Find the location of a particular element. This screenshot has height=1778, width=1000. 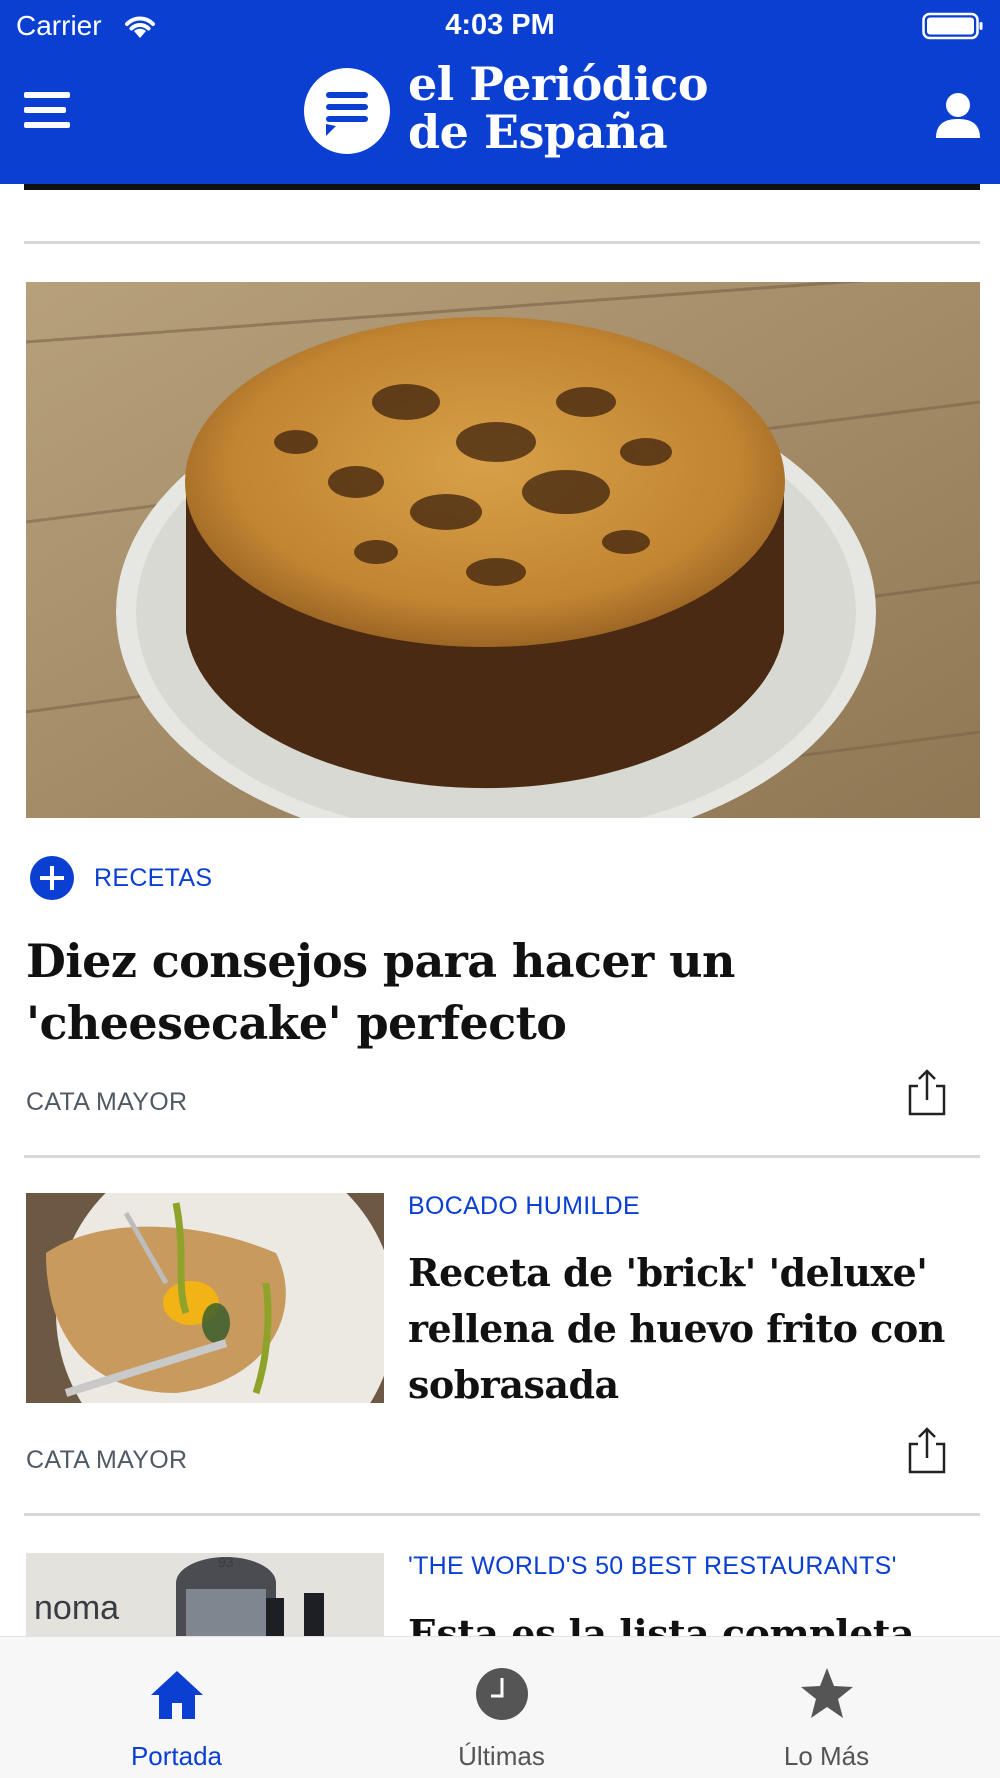

article-kicker: BOCADO HUMILDE is located at coordinates (524, 1206).